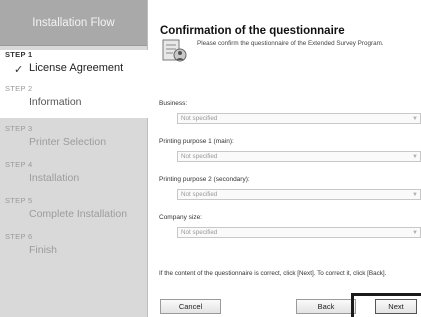  What do you see at coordinates (19, 200) in the screenshot?
I see `step-number: STEP 5` at bounding box center [19, 200].